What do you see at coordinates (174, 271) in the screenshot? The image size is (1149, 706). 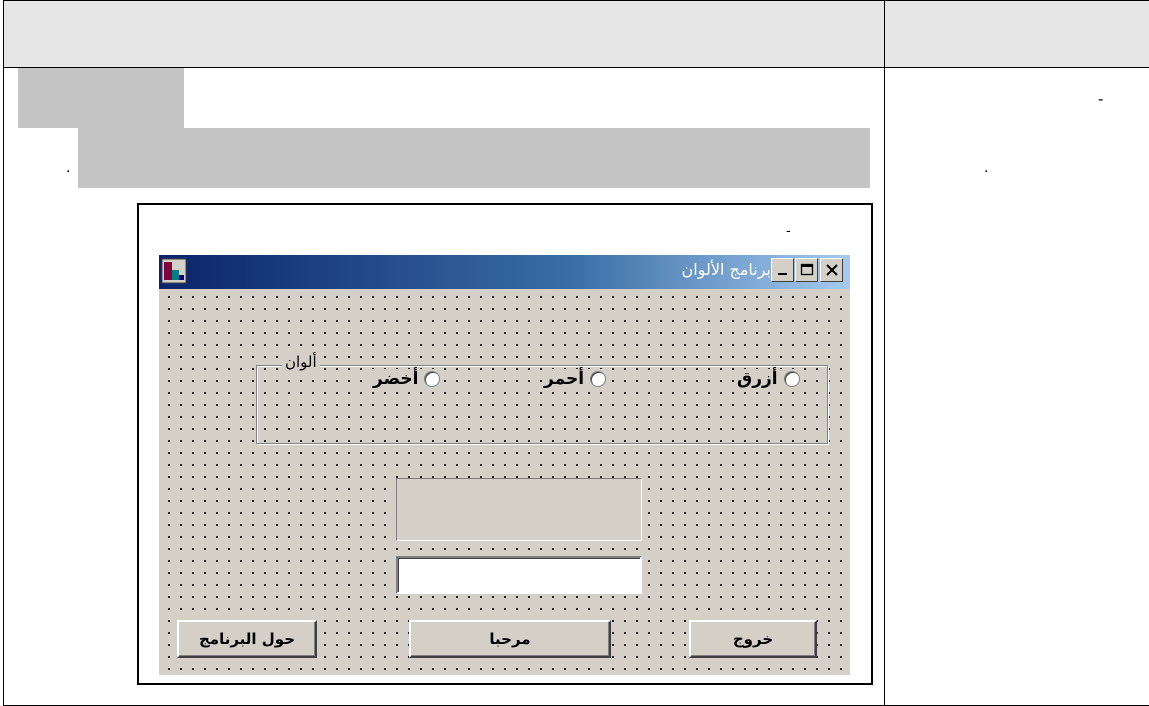 I see `app-icon` at bounding box center [174, 271].